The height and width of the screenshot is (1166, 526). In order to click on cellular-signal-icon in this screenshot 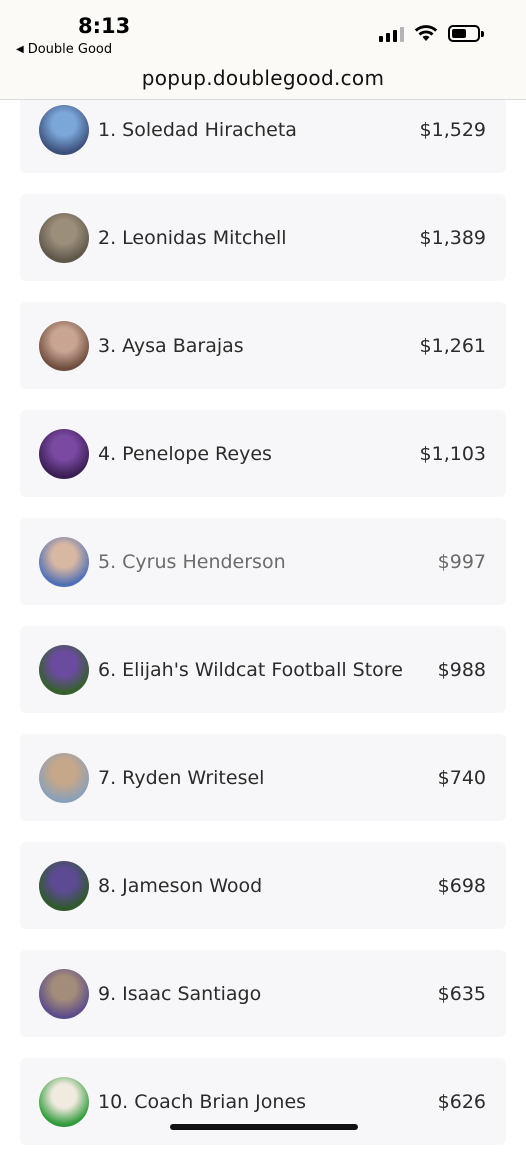, I will do `click(391, 33)`.